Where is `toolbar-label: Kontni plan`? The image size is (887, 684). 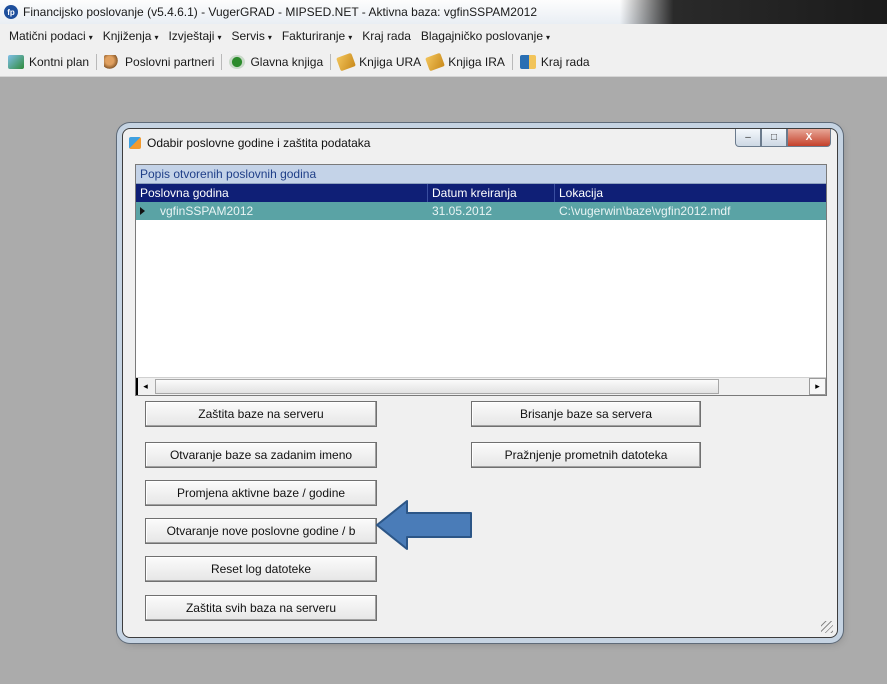 toolbar-label: Kontni plan is located at coordinates (59, 62).